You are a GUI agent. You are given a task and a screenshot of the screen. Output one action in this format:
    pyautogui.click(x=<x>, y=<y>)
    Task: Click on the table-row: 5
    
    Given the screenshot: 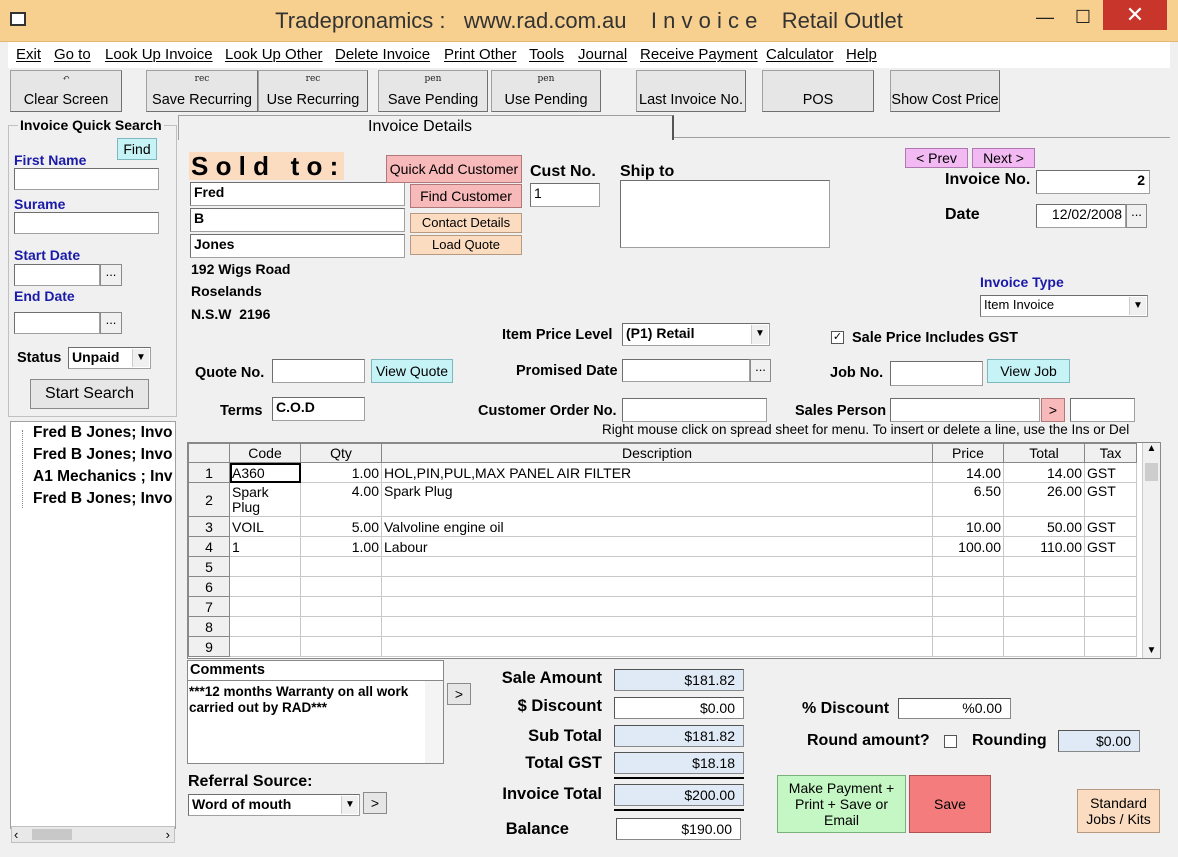 What is the action you would take?
    pyautogui.click(x=662, y=566)
    